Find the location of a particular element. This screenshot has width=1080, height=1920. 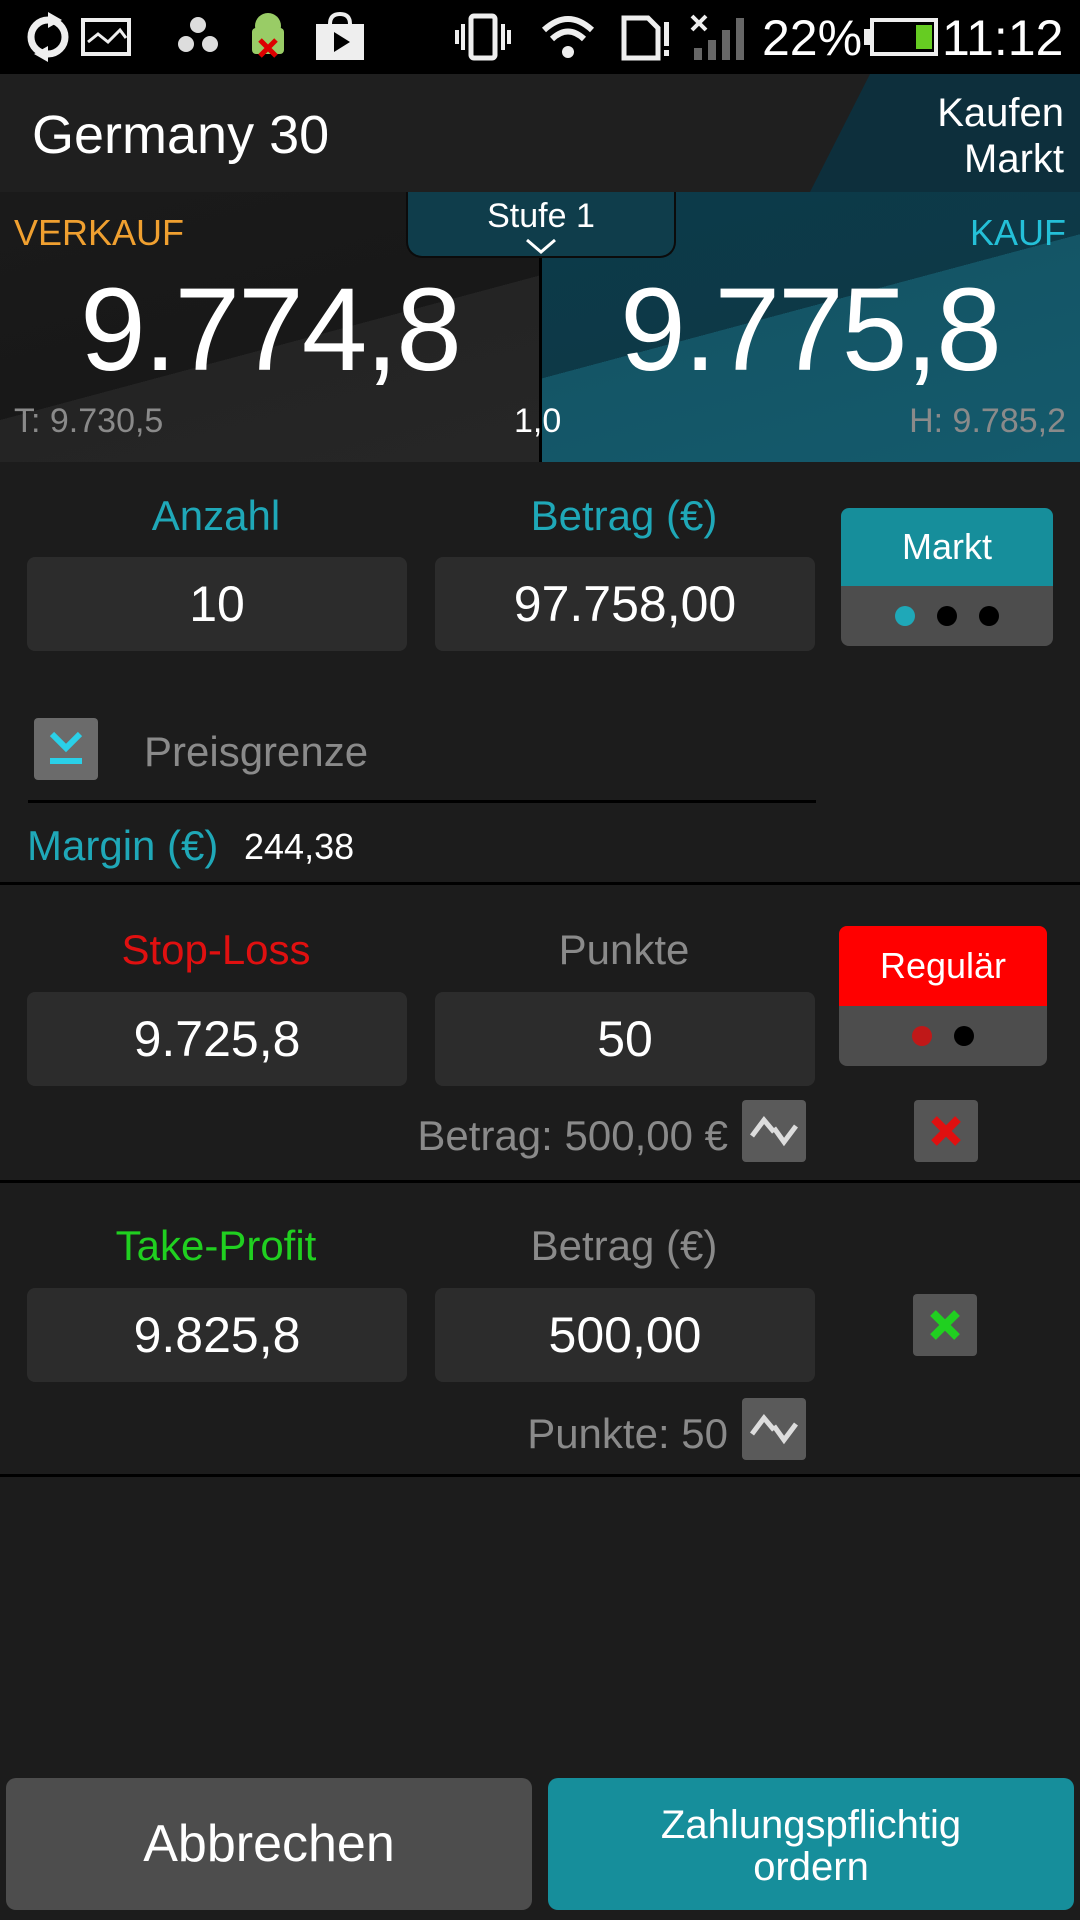

quantity-label: Anzahl is located at coordinates (216, 515).